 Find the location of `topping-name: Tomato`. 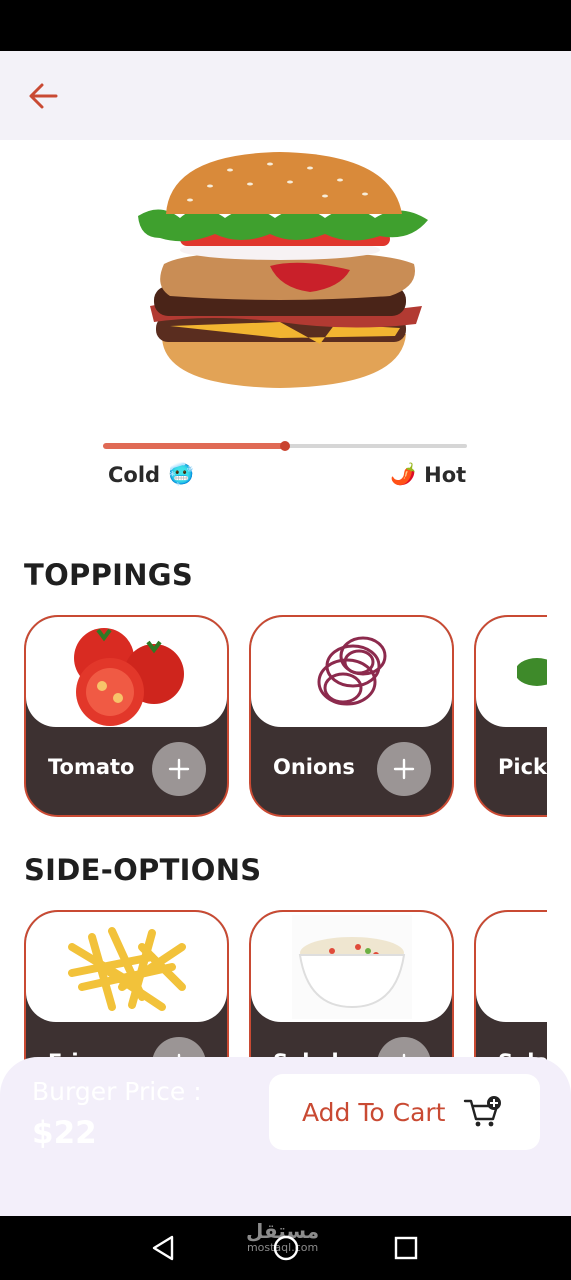

topping-name: Tomato is located at coordinates (91, 767).